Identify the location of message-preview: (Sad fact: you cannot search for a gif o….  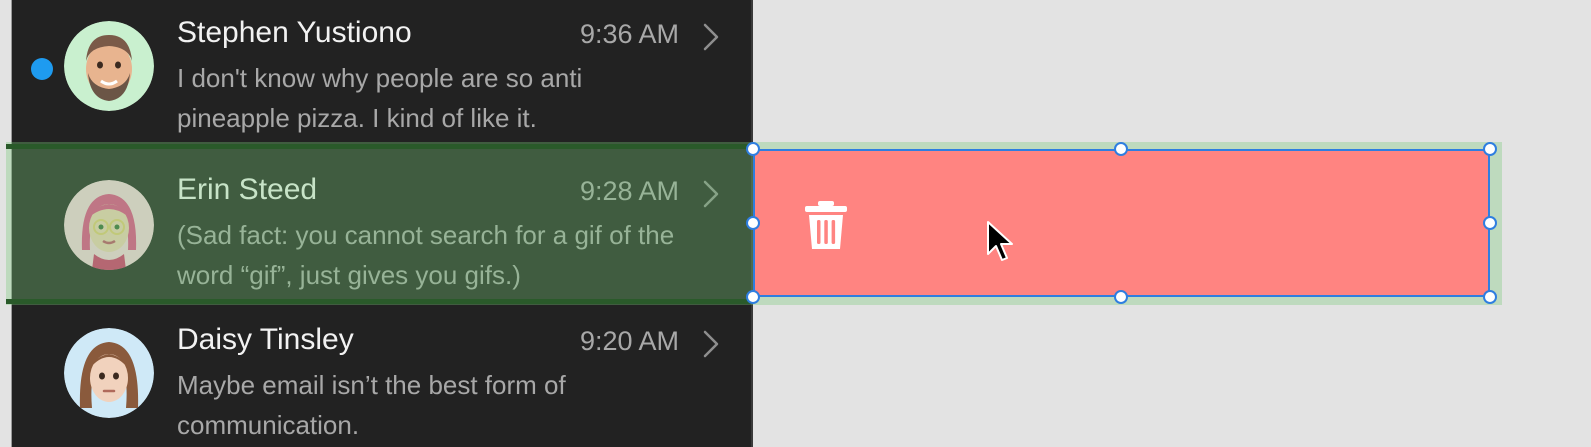
(426, 255).